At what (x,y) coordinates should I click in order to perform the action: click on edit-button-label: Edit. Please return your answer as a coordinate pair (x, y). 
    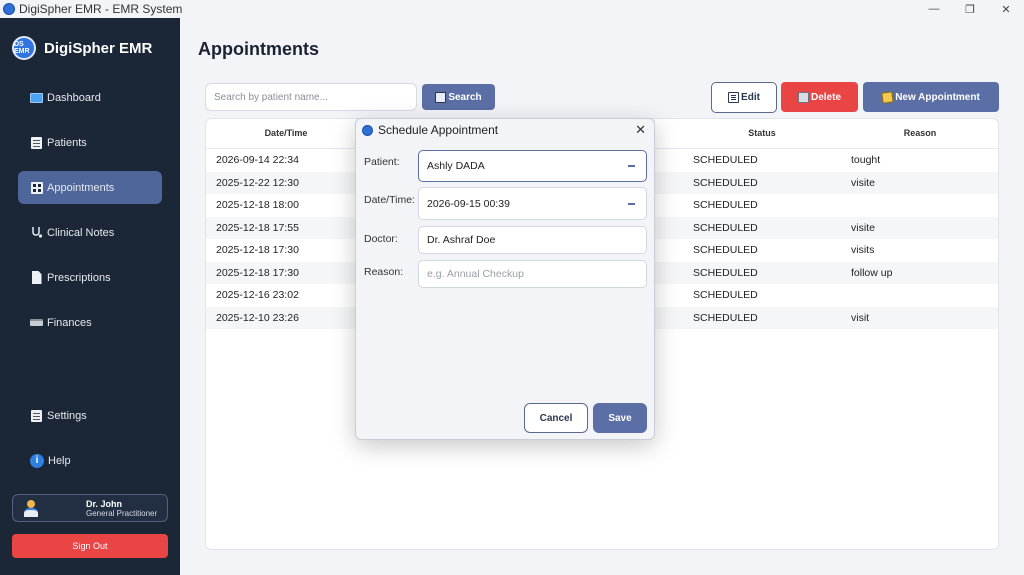
    Looking at the image, I should click on (750, 97).